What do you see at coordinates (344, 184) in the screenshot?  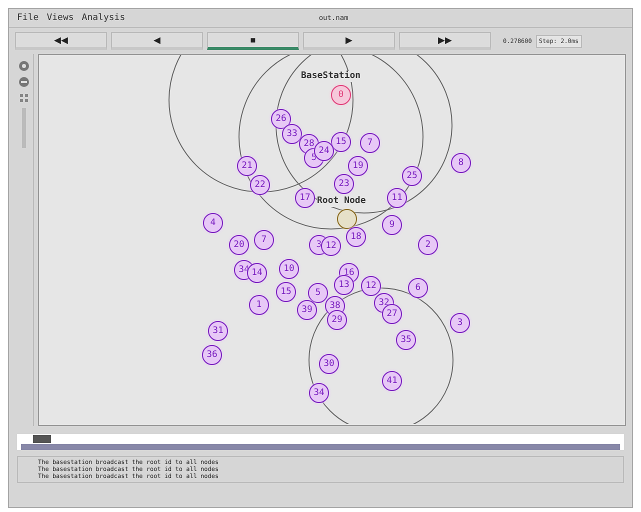 I see `network-node: 23` at bounding box center [344, 184].